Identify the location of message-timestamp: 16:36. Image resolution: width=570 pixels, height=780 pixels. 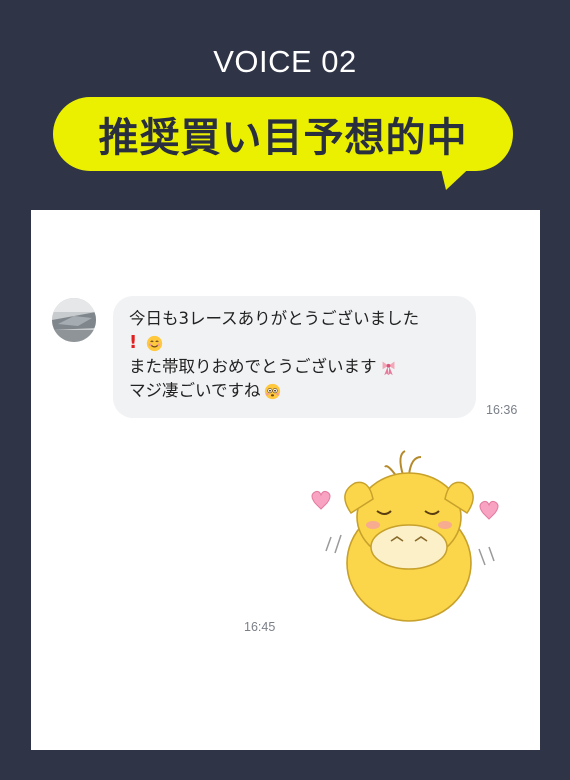
(502, 410).